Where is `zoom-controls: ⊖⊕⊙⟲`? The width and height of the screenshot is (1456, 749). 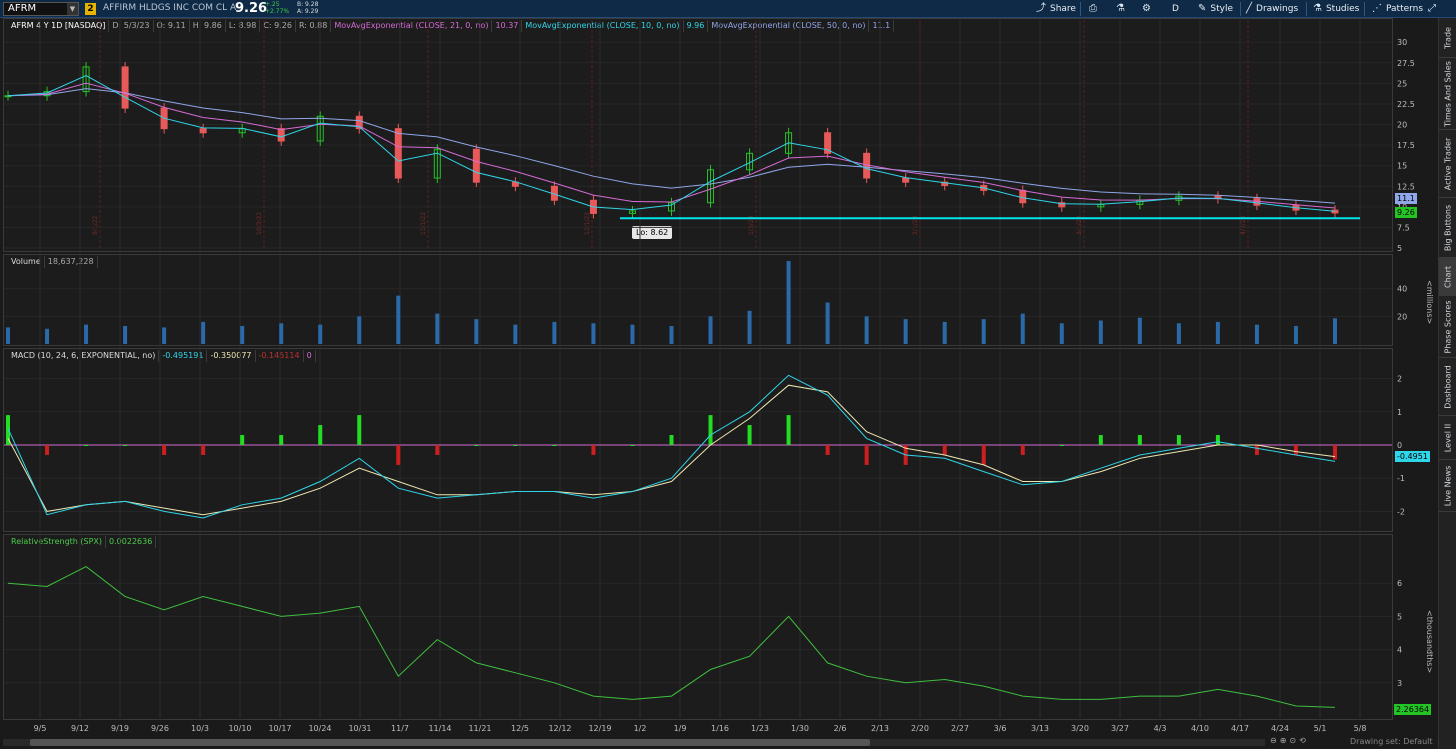
zoom-controls: ⊖⊕⊙⟲ is located at coordinates (1289, 740).